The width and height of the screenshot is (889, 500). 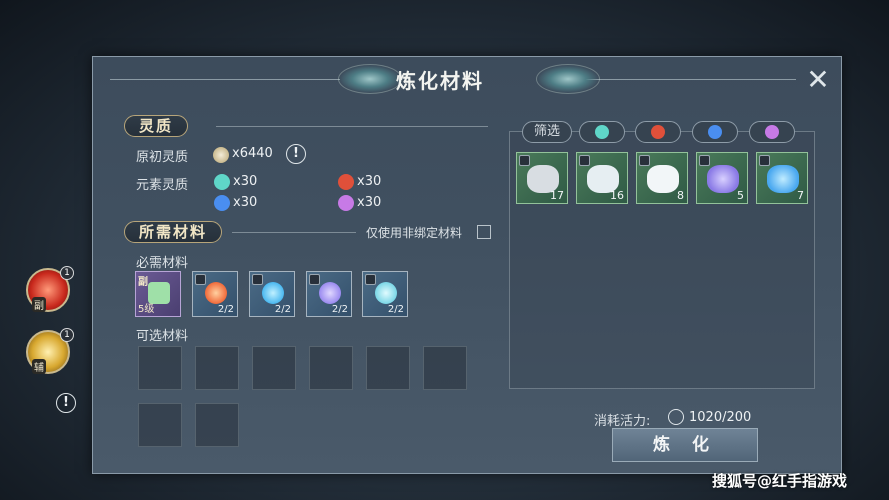 I want to click on lightning-orb-icon, so click(x=723, y=179).